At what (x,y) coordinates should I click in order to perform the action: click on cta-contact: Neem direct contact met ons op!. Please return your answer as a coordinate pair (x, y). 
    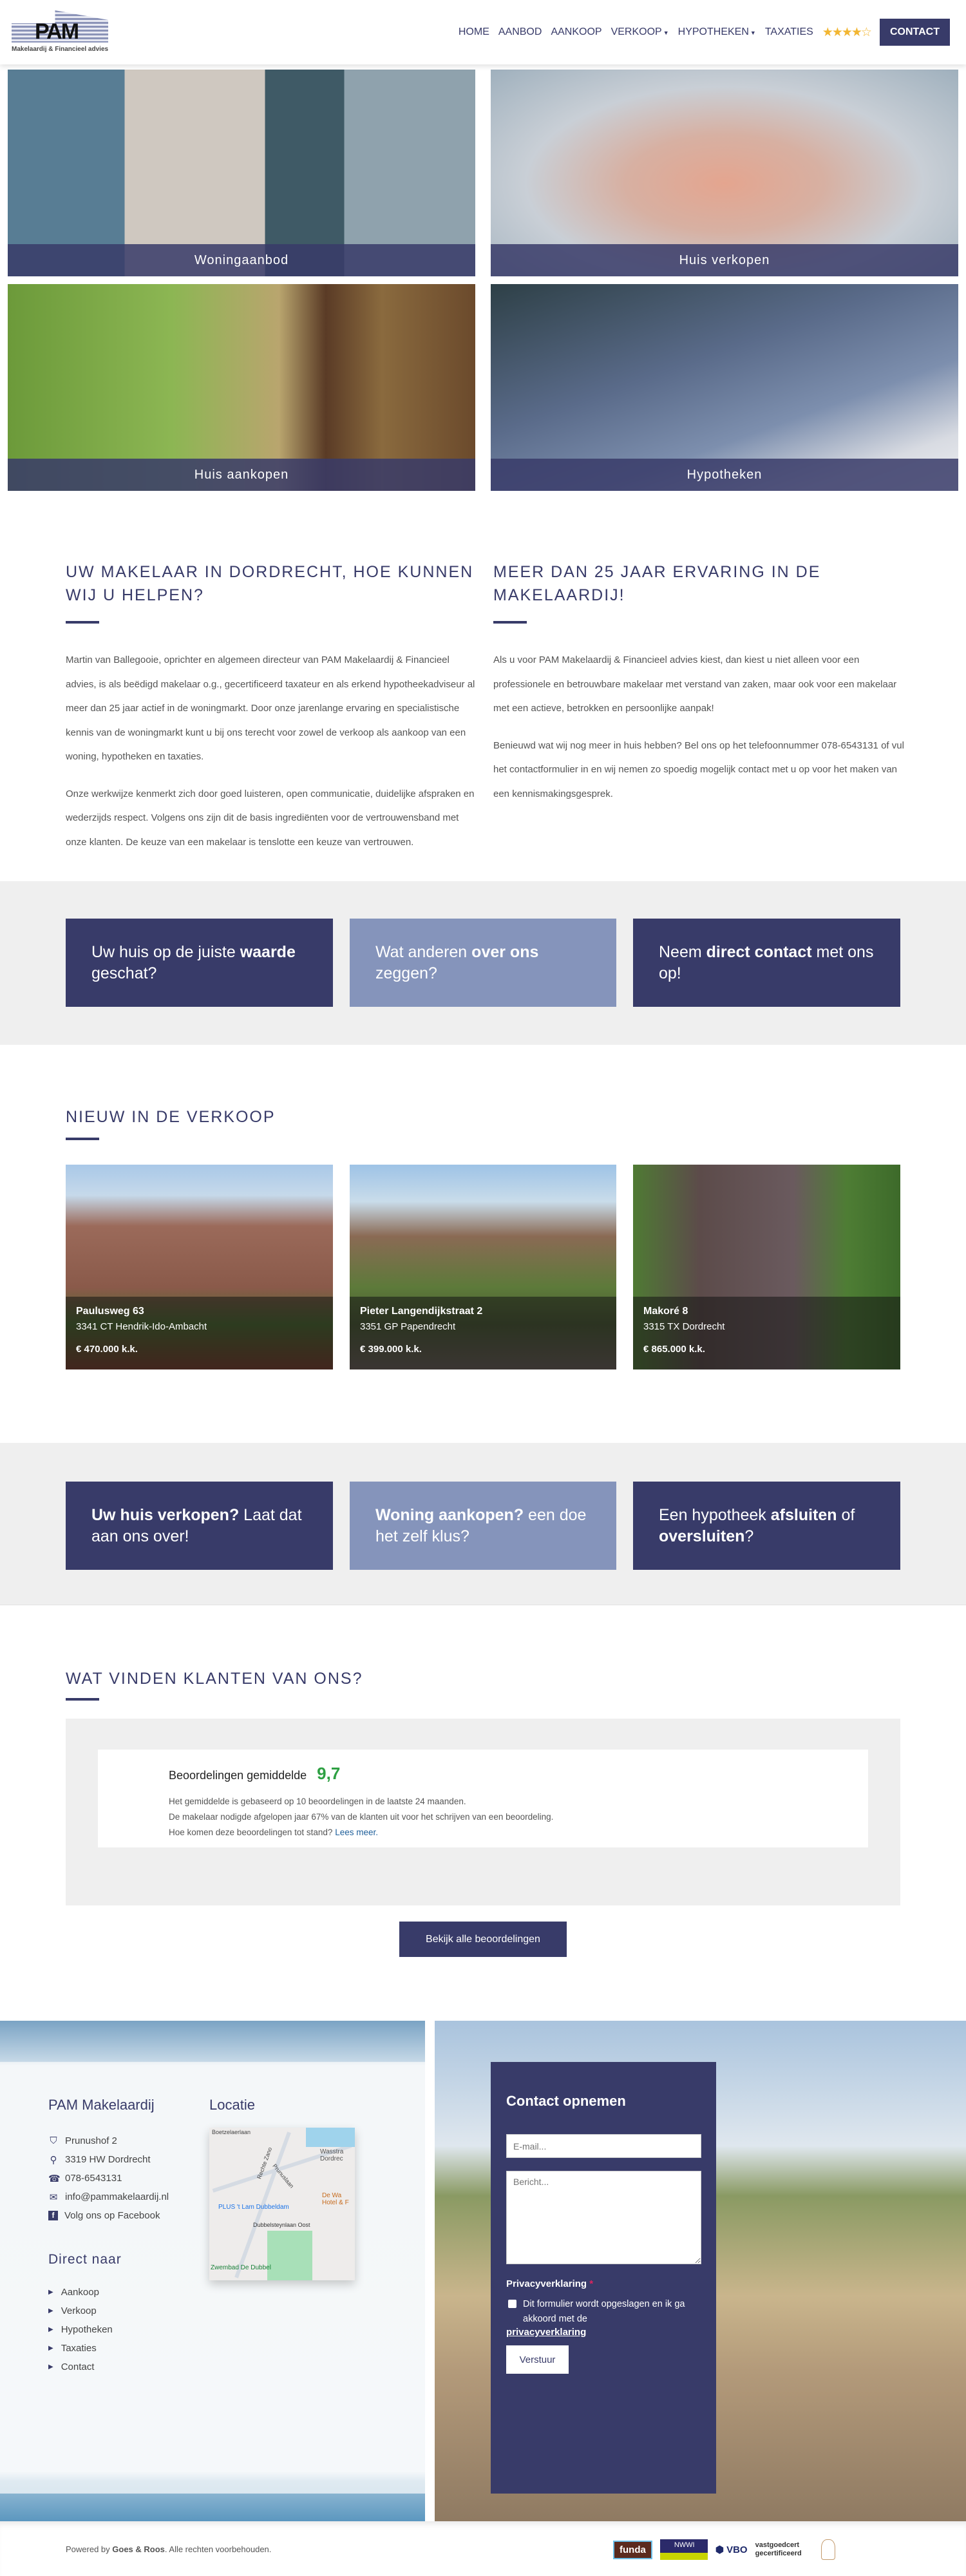
    Looking at the image, I should click on (766, 963).